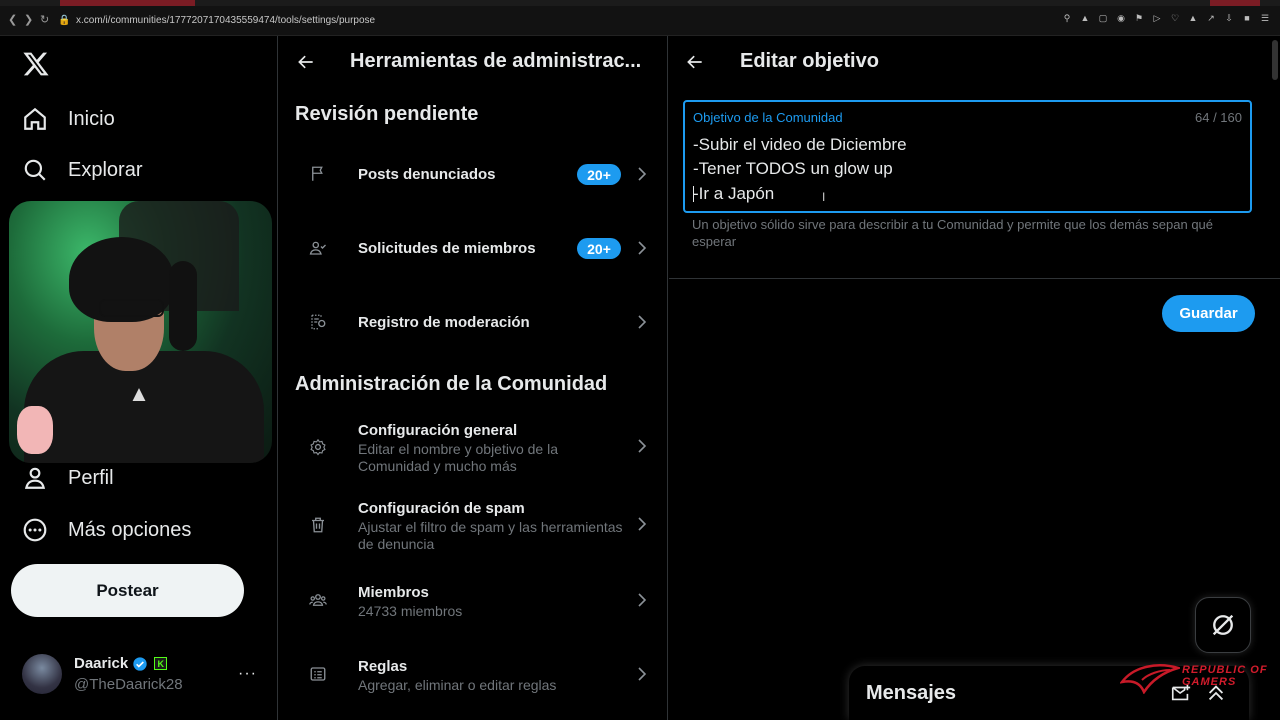 Image resolution: width=1280 pixels, height=720 pixels. I want to click on row-title: Registro de moderación, so click(444, 322).